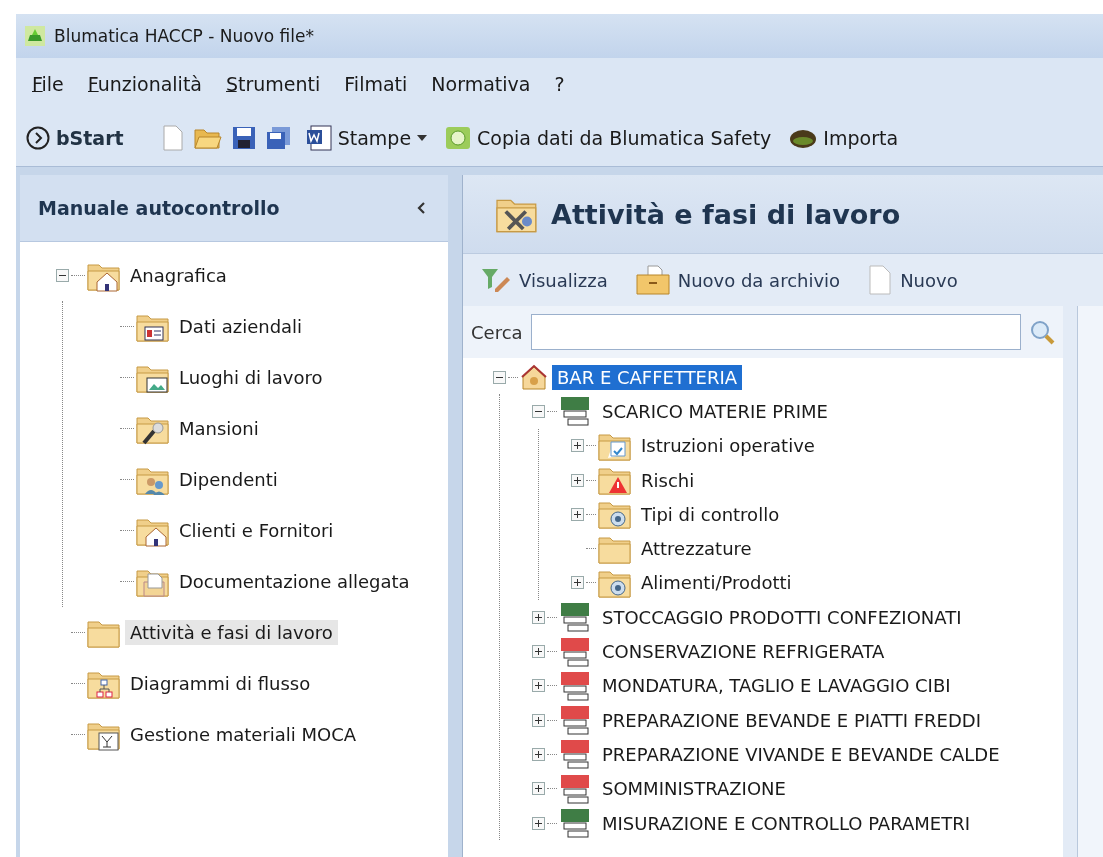  I want to click on window-title: Blumatica HACCP - Nuovo file*, so click(184, 36).